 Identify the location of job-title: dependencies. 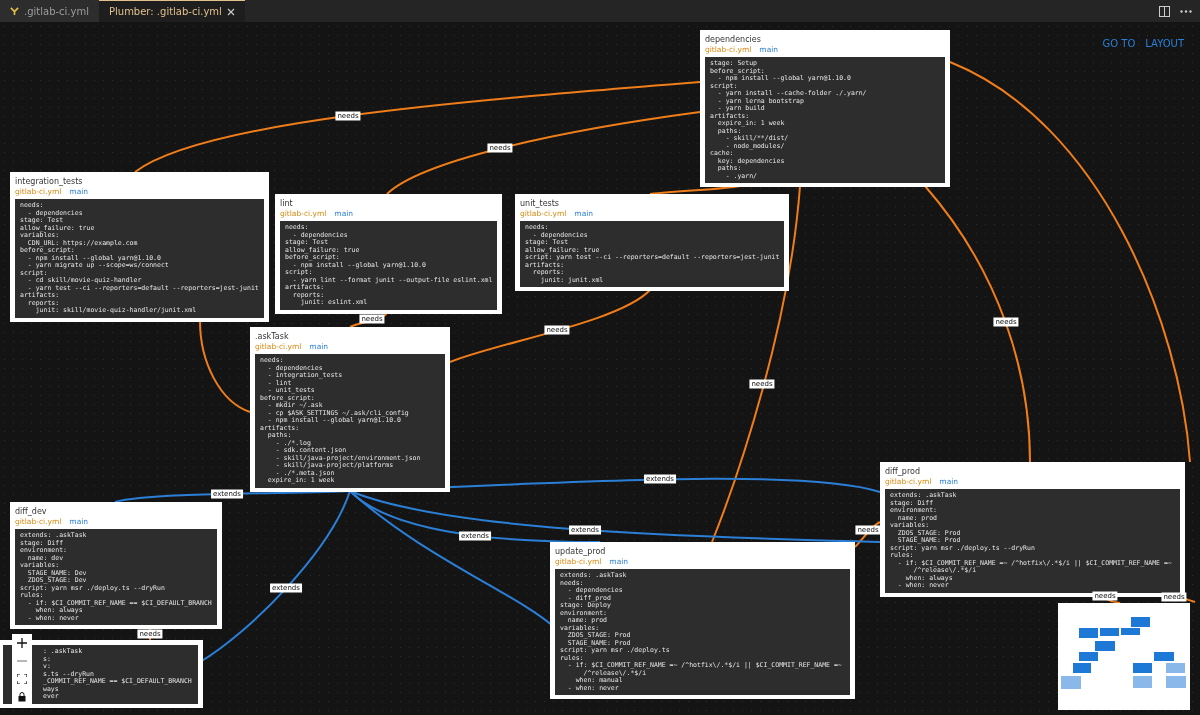
(733, 40).